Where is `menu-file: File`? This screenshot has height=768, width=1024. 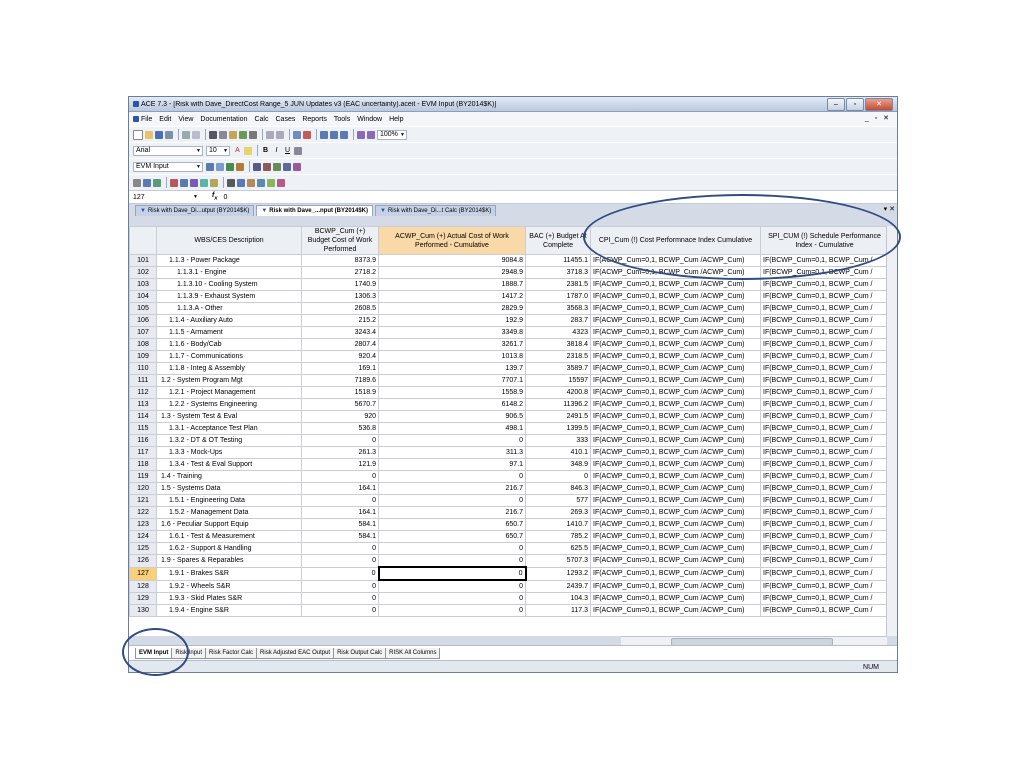
menu-file: File is located at coordinates (146, 119).